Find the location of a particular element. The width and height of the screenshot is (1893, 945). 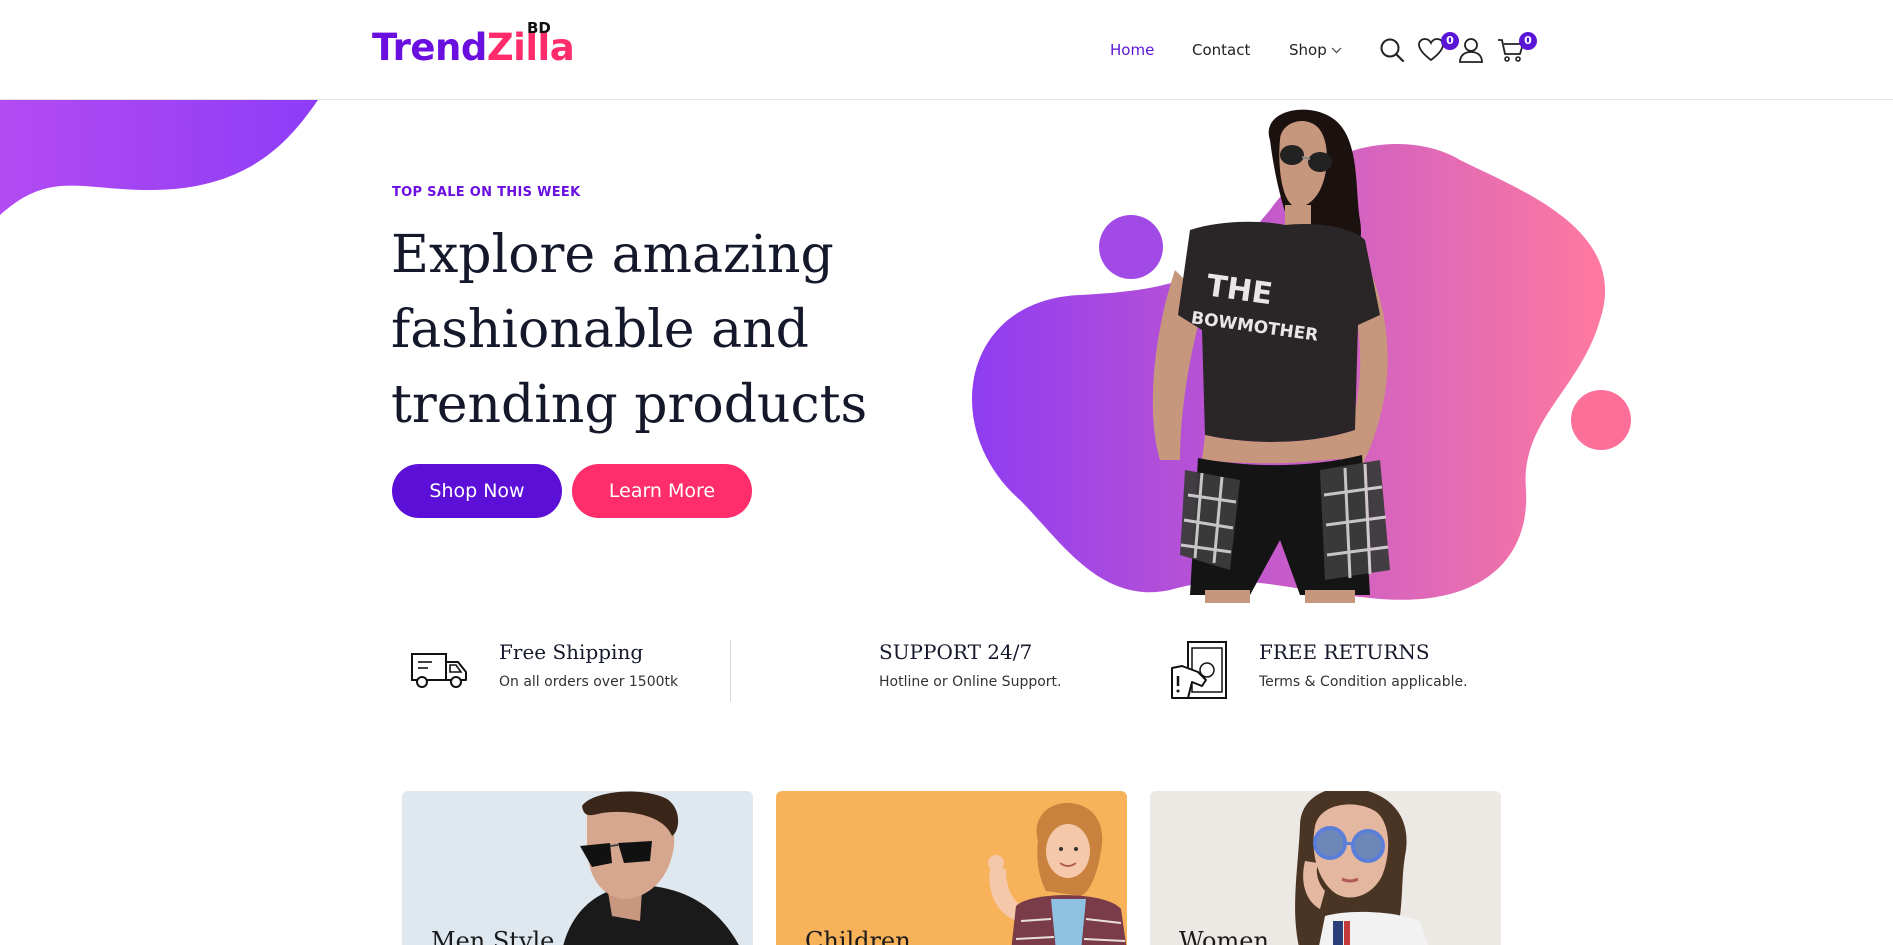

logo-suffix: BD is located at coordinates (539, 28).